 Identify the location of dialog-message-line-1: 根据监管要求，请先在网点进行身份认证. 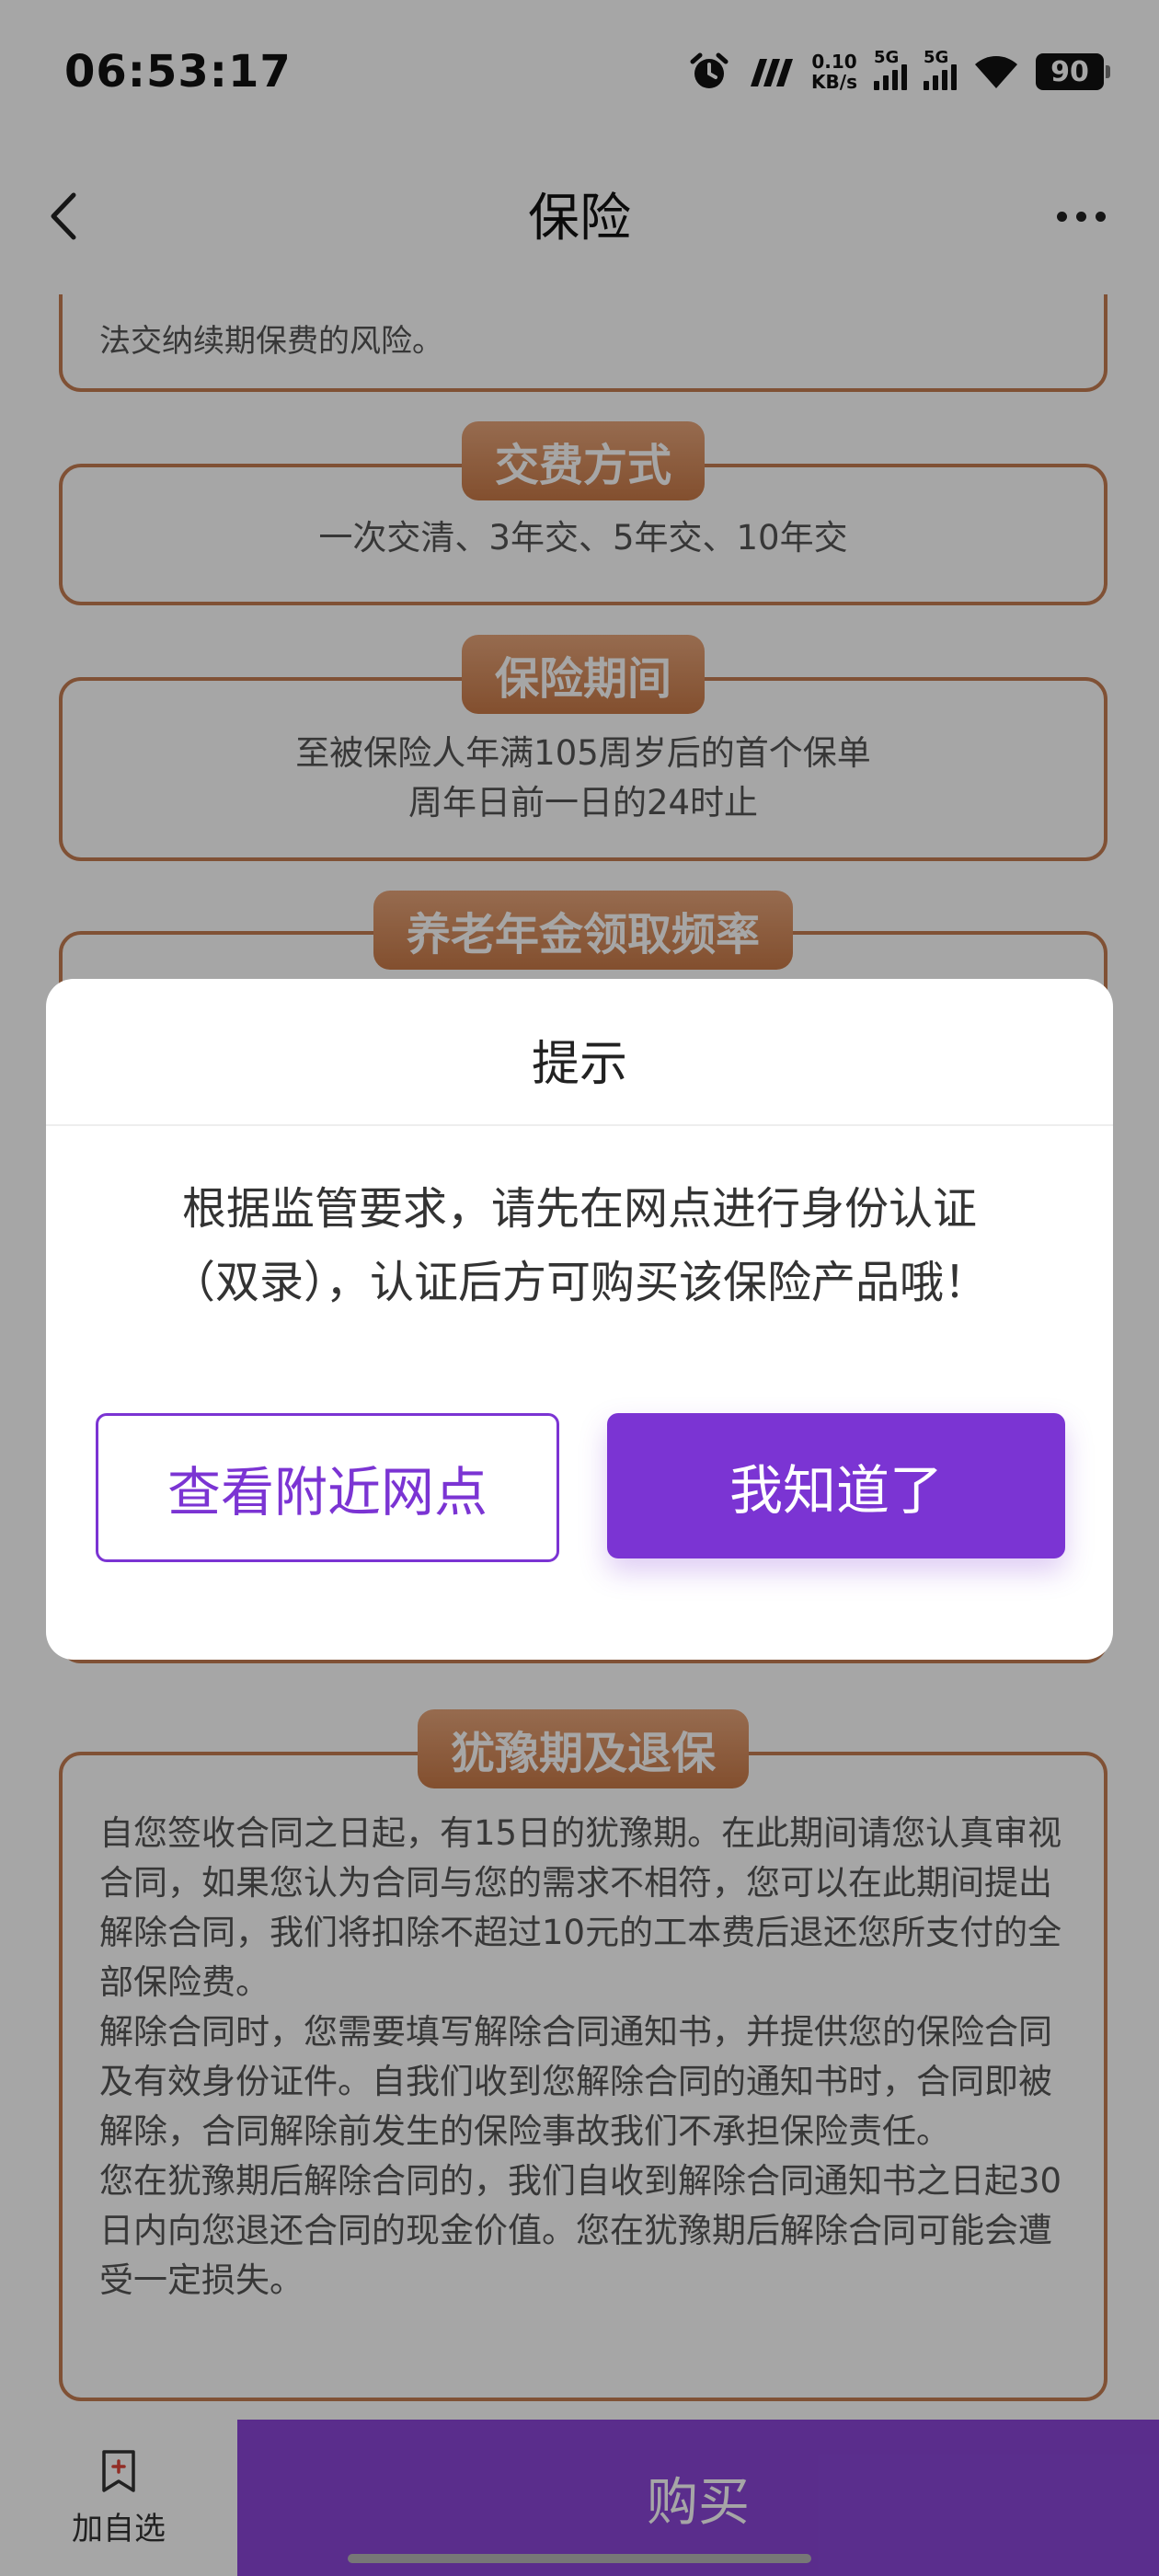
(579, 1209).